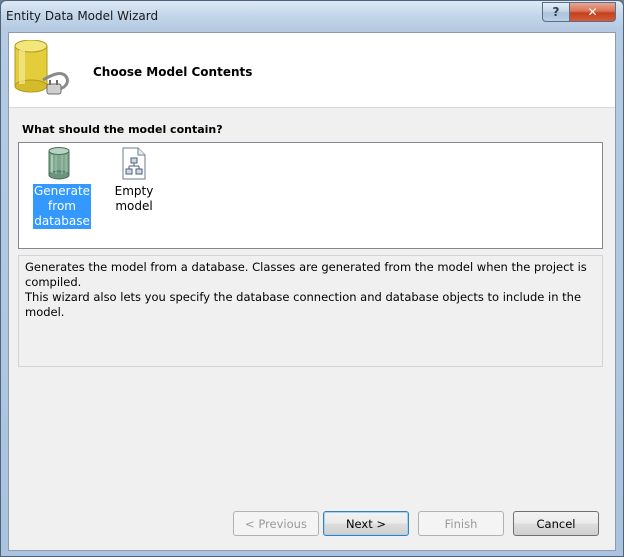 The image size is (624, 557). Describe the element at coordinates (312, 70) in the screenshot. I see `wizard-header: Choose Model Contents` at that location.